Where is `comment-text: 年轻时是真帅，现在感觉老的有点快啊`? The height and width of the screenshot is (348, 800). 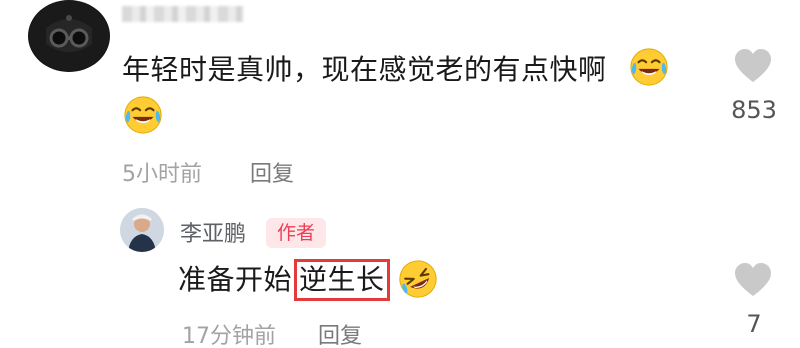 comment-text: 年轻时是真帅，现在感觉老的有点快啊 is located at coordinates (364, 69).